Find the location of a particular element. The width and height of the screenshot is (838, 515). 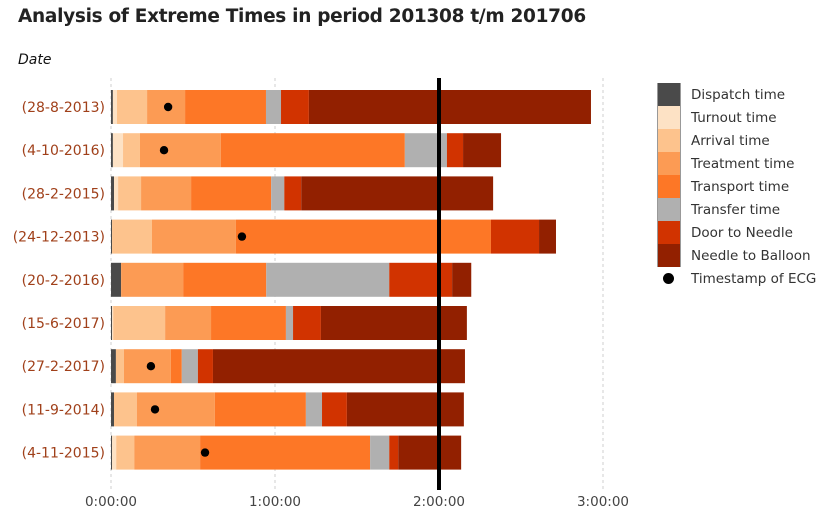

legend-item: Transport time is located at coordinates (736, 186).